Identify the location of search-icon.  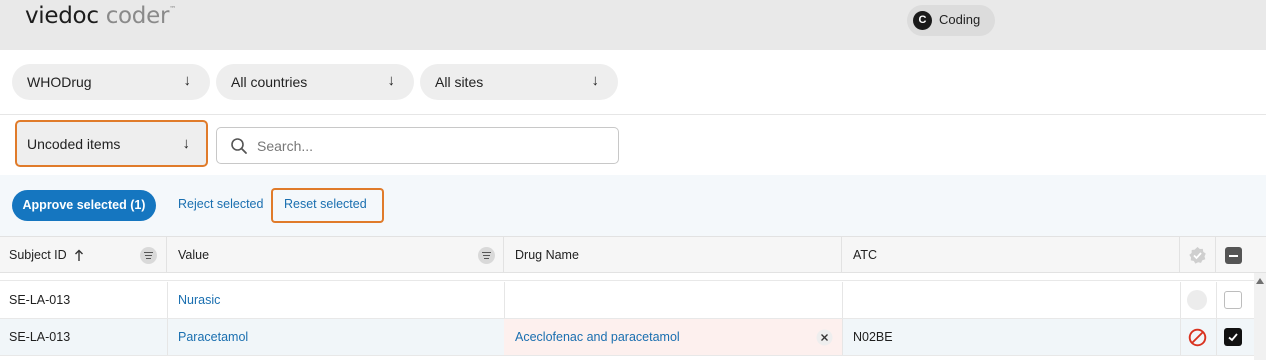
(239, 146).